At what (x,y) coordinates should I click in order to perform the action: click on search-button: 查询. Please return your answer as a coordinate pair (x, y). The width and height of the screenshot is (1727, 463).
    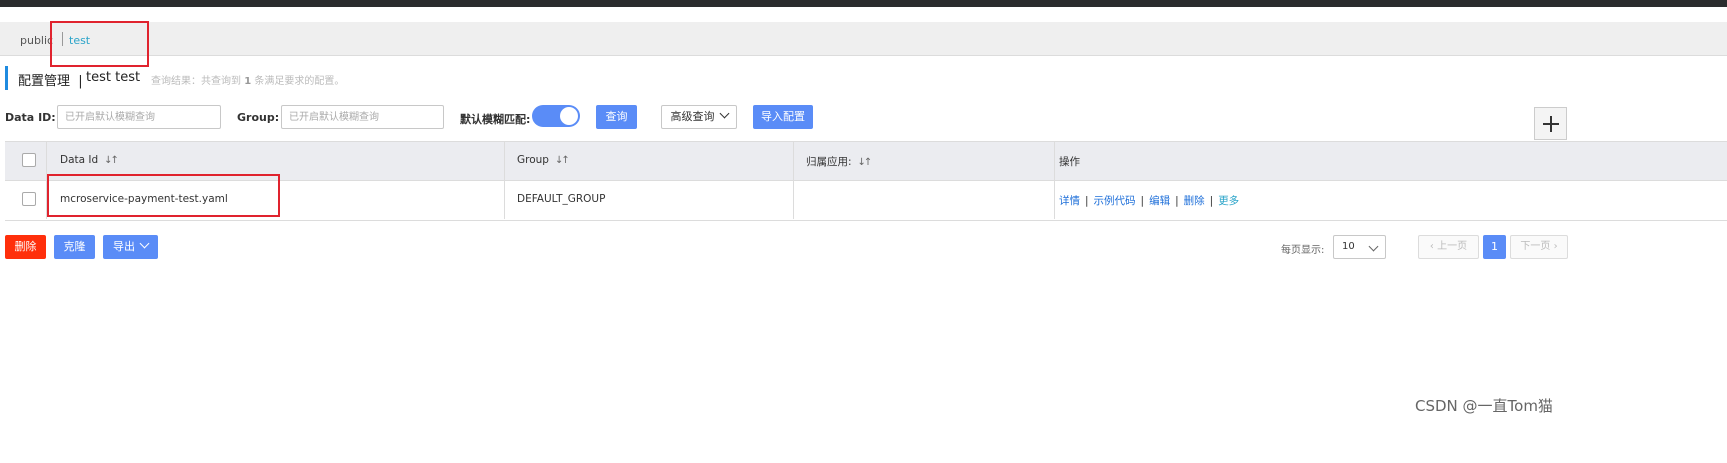
    Looking at the image, I should click on (616, 117).